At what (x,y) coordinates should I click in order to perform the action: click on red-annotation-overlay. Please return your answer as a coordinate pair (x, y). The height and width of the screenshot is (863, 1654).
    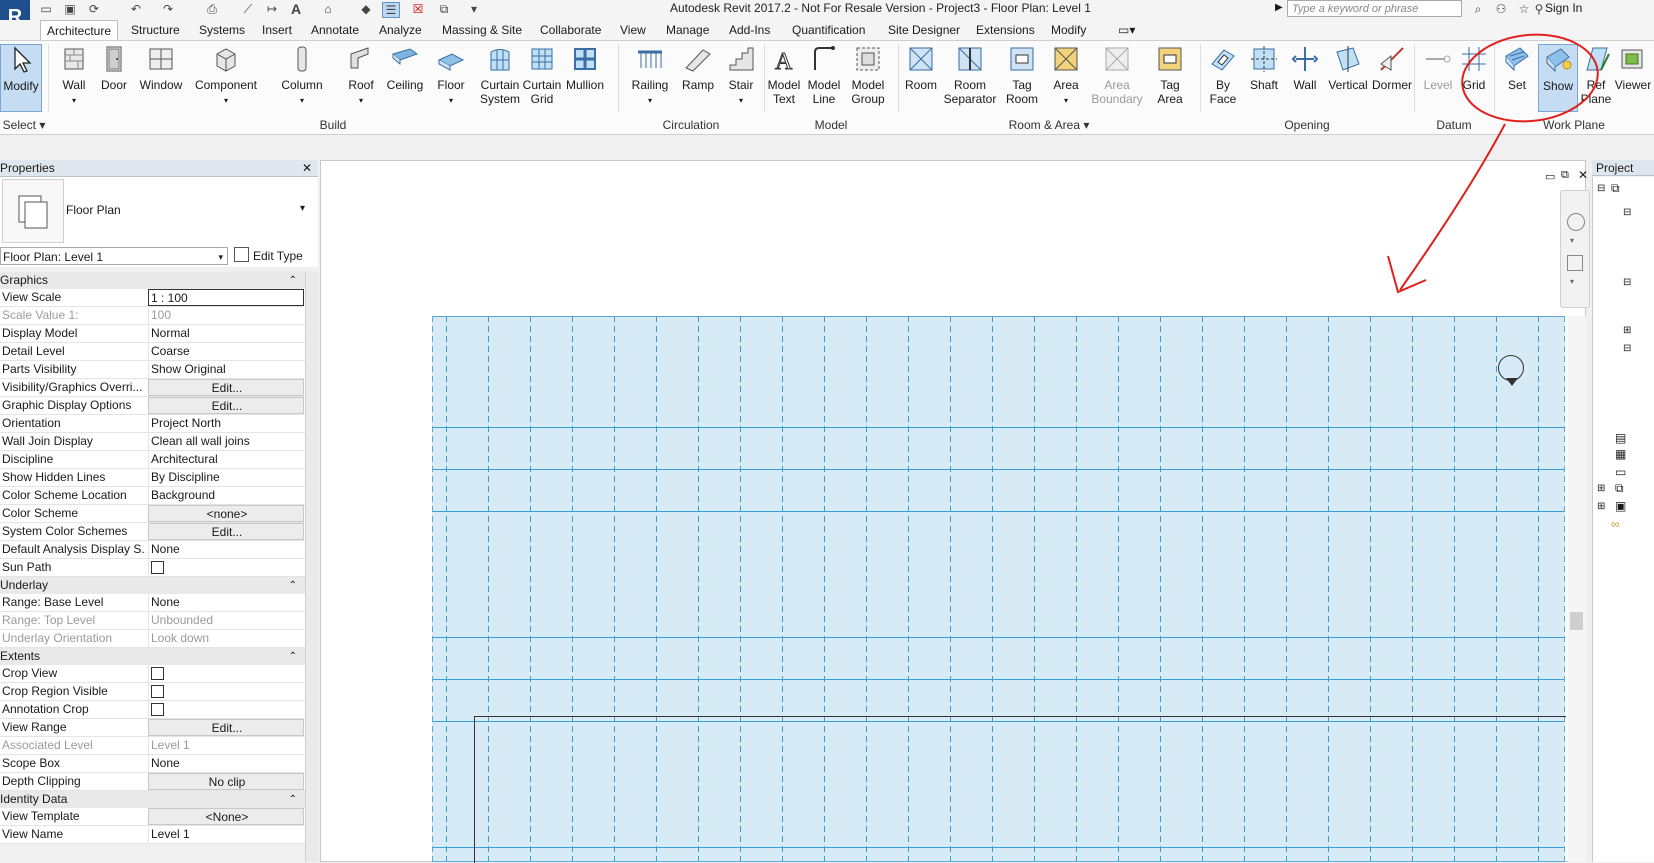
    Looking at the image, I should click on (1493, 163).